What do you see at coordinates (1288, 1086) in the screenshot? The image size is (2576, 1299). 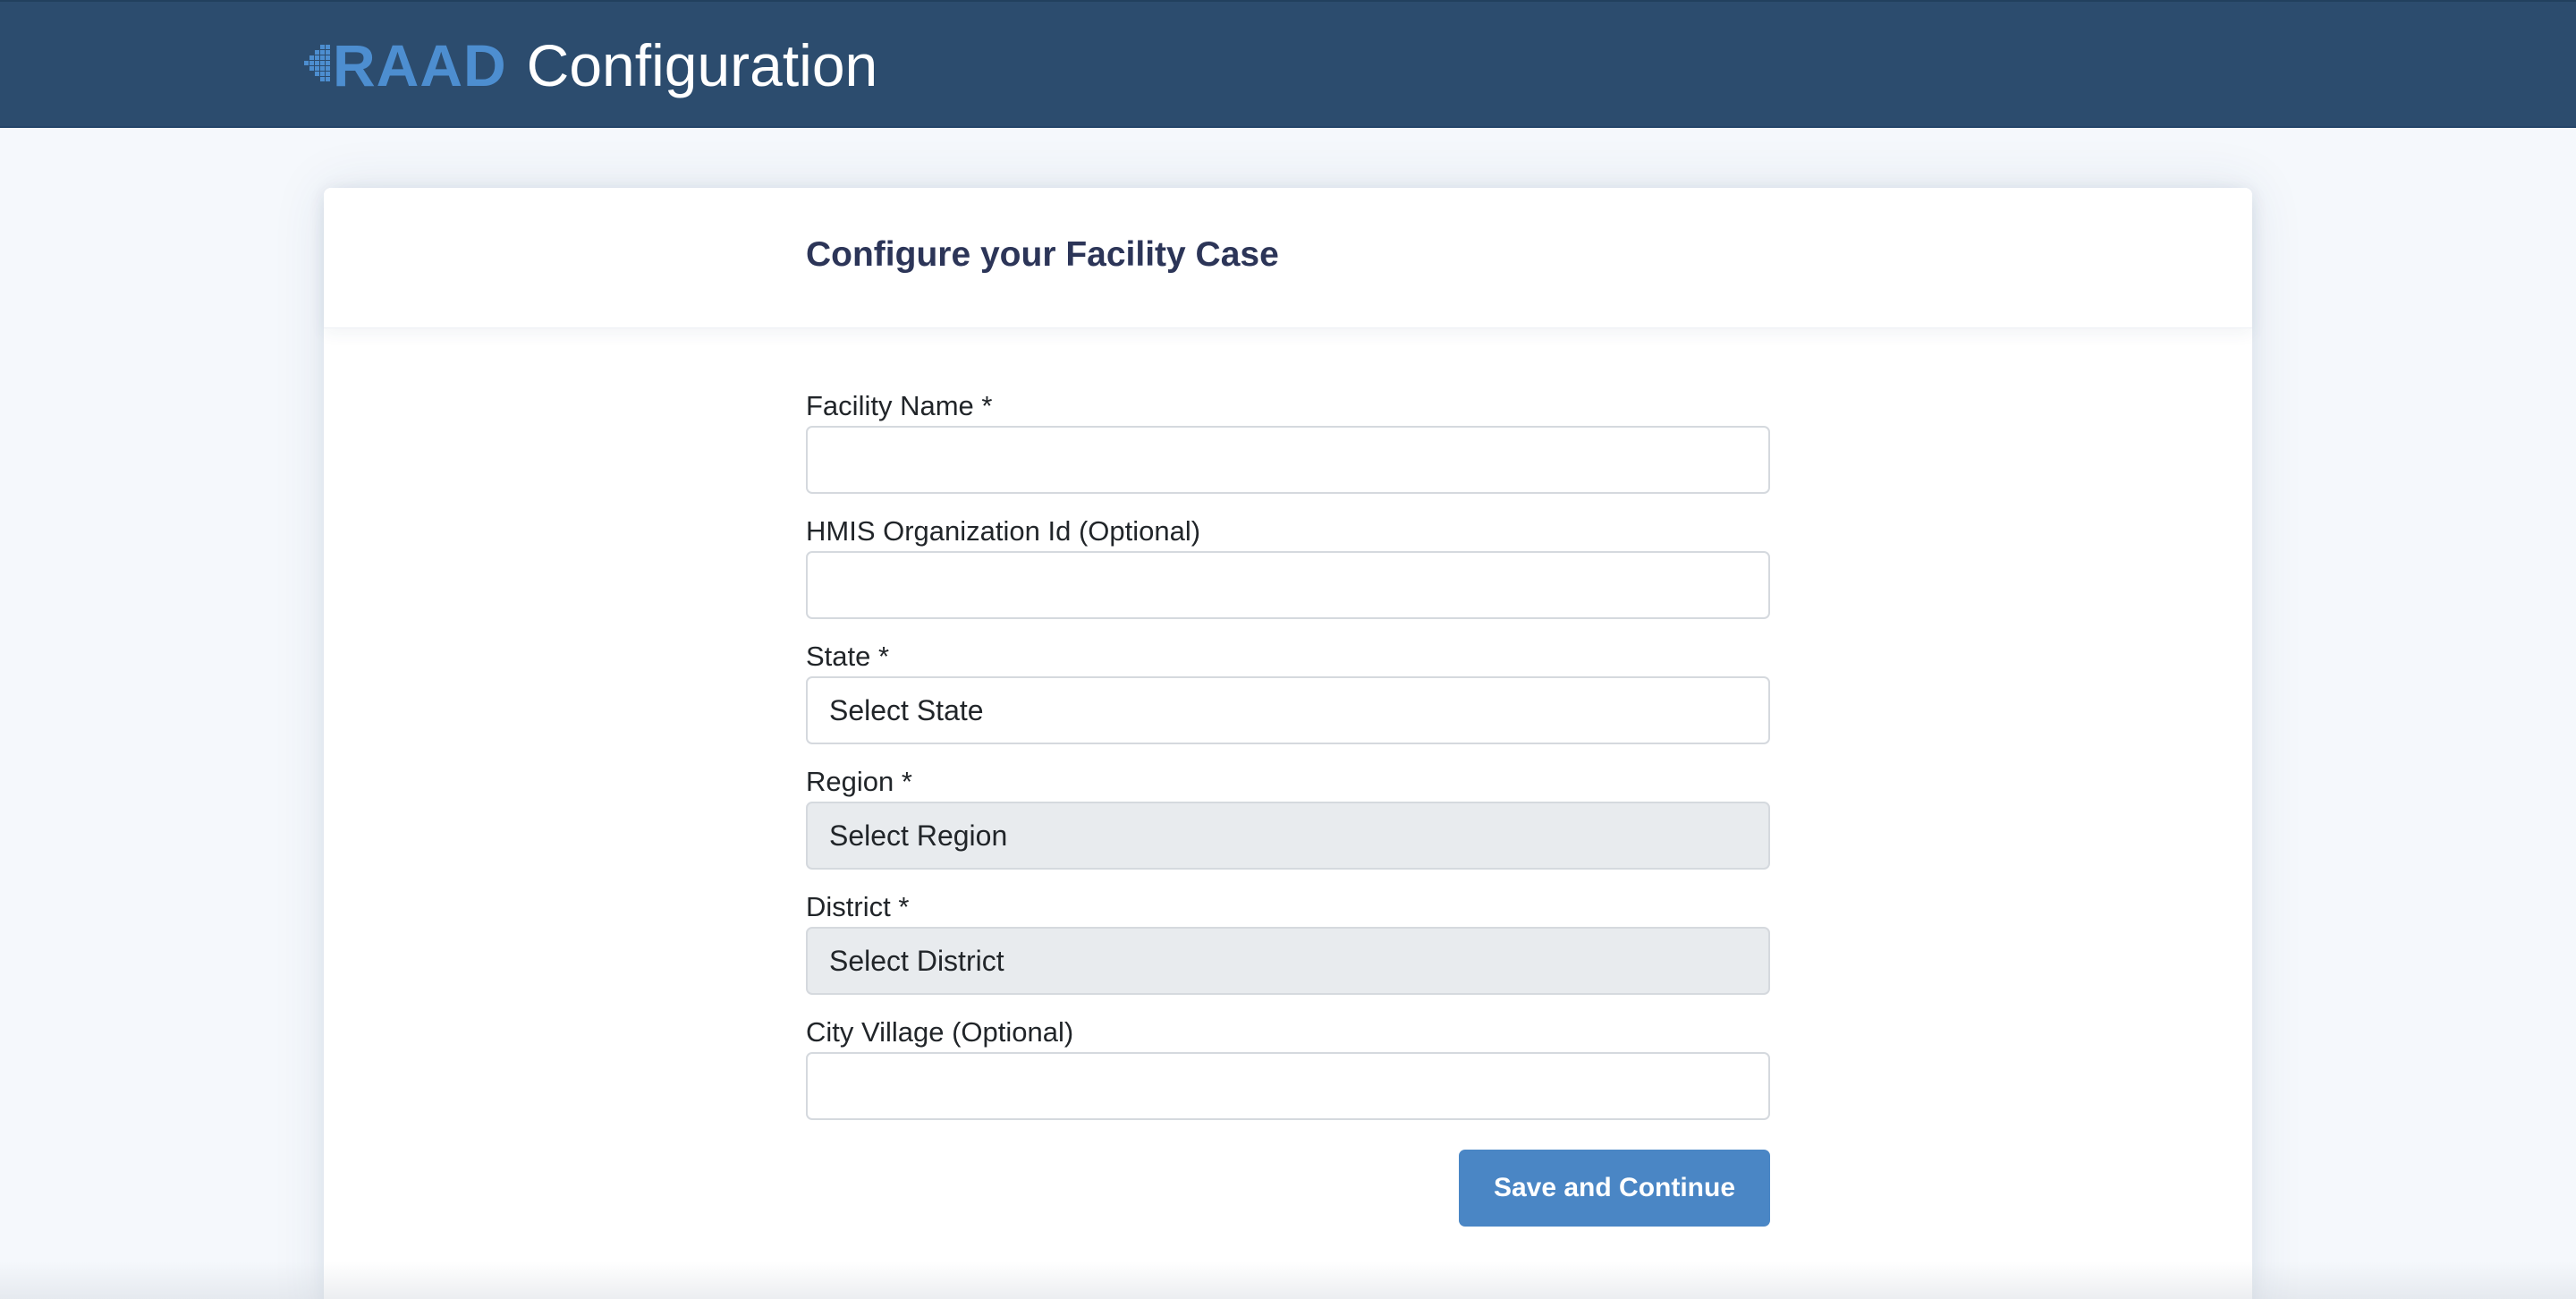 I see `city-village-input` at bounding box center [1288, 1086].